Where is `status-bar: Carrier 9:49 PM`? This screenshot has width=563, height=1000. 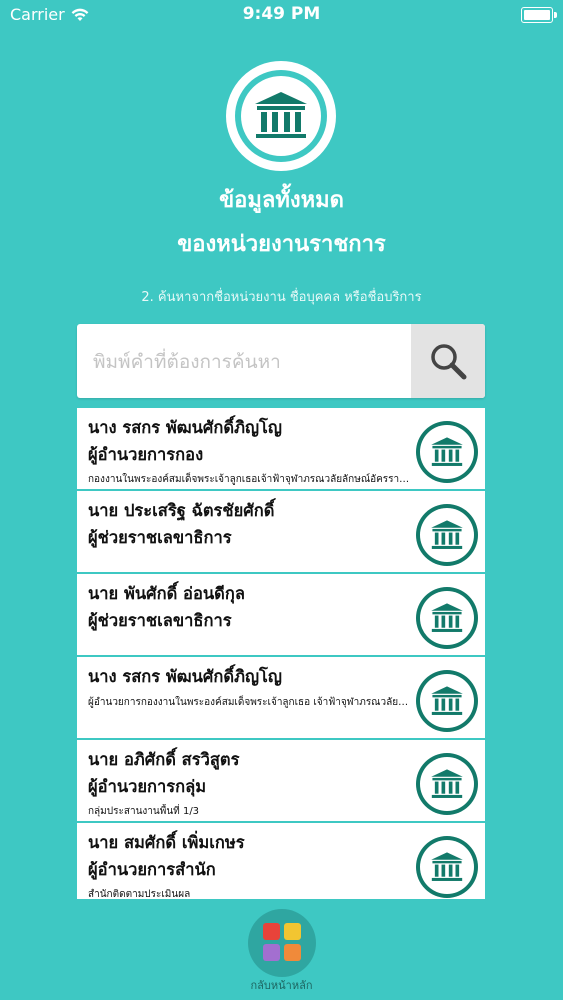
status-bar: Carrier 9:49 PM is located at coordinates (281, 15).